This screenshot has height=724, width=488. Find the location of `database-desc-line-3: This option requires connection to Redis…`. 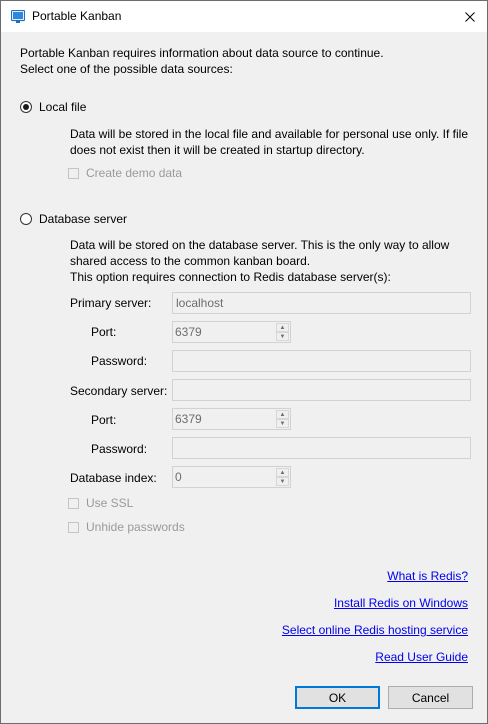

database-desc-line-3: This option requires connection to Redis… is located at coordinates (230, 277).